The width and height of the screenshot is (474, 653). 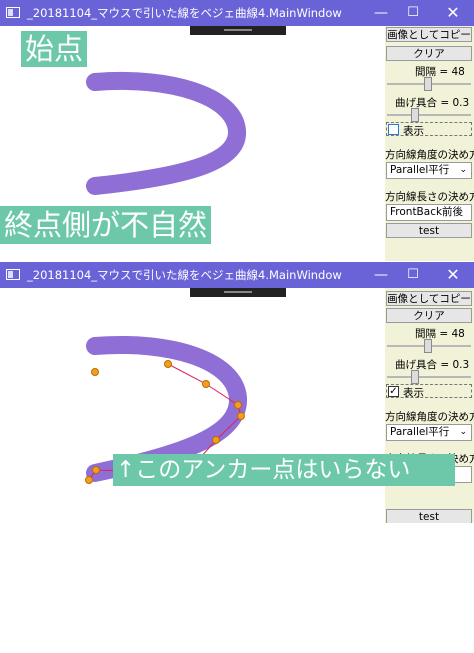 What do you see at coordinates (284, 470) in the screenshot?
I see `anchor-annotation: ↑このアンカー点はいらない` at bounding box center [284, 470].